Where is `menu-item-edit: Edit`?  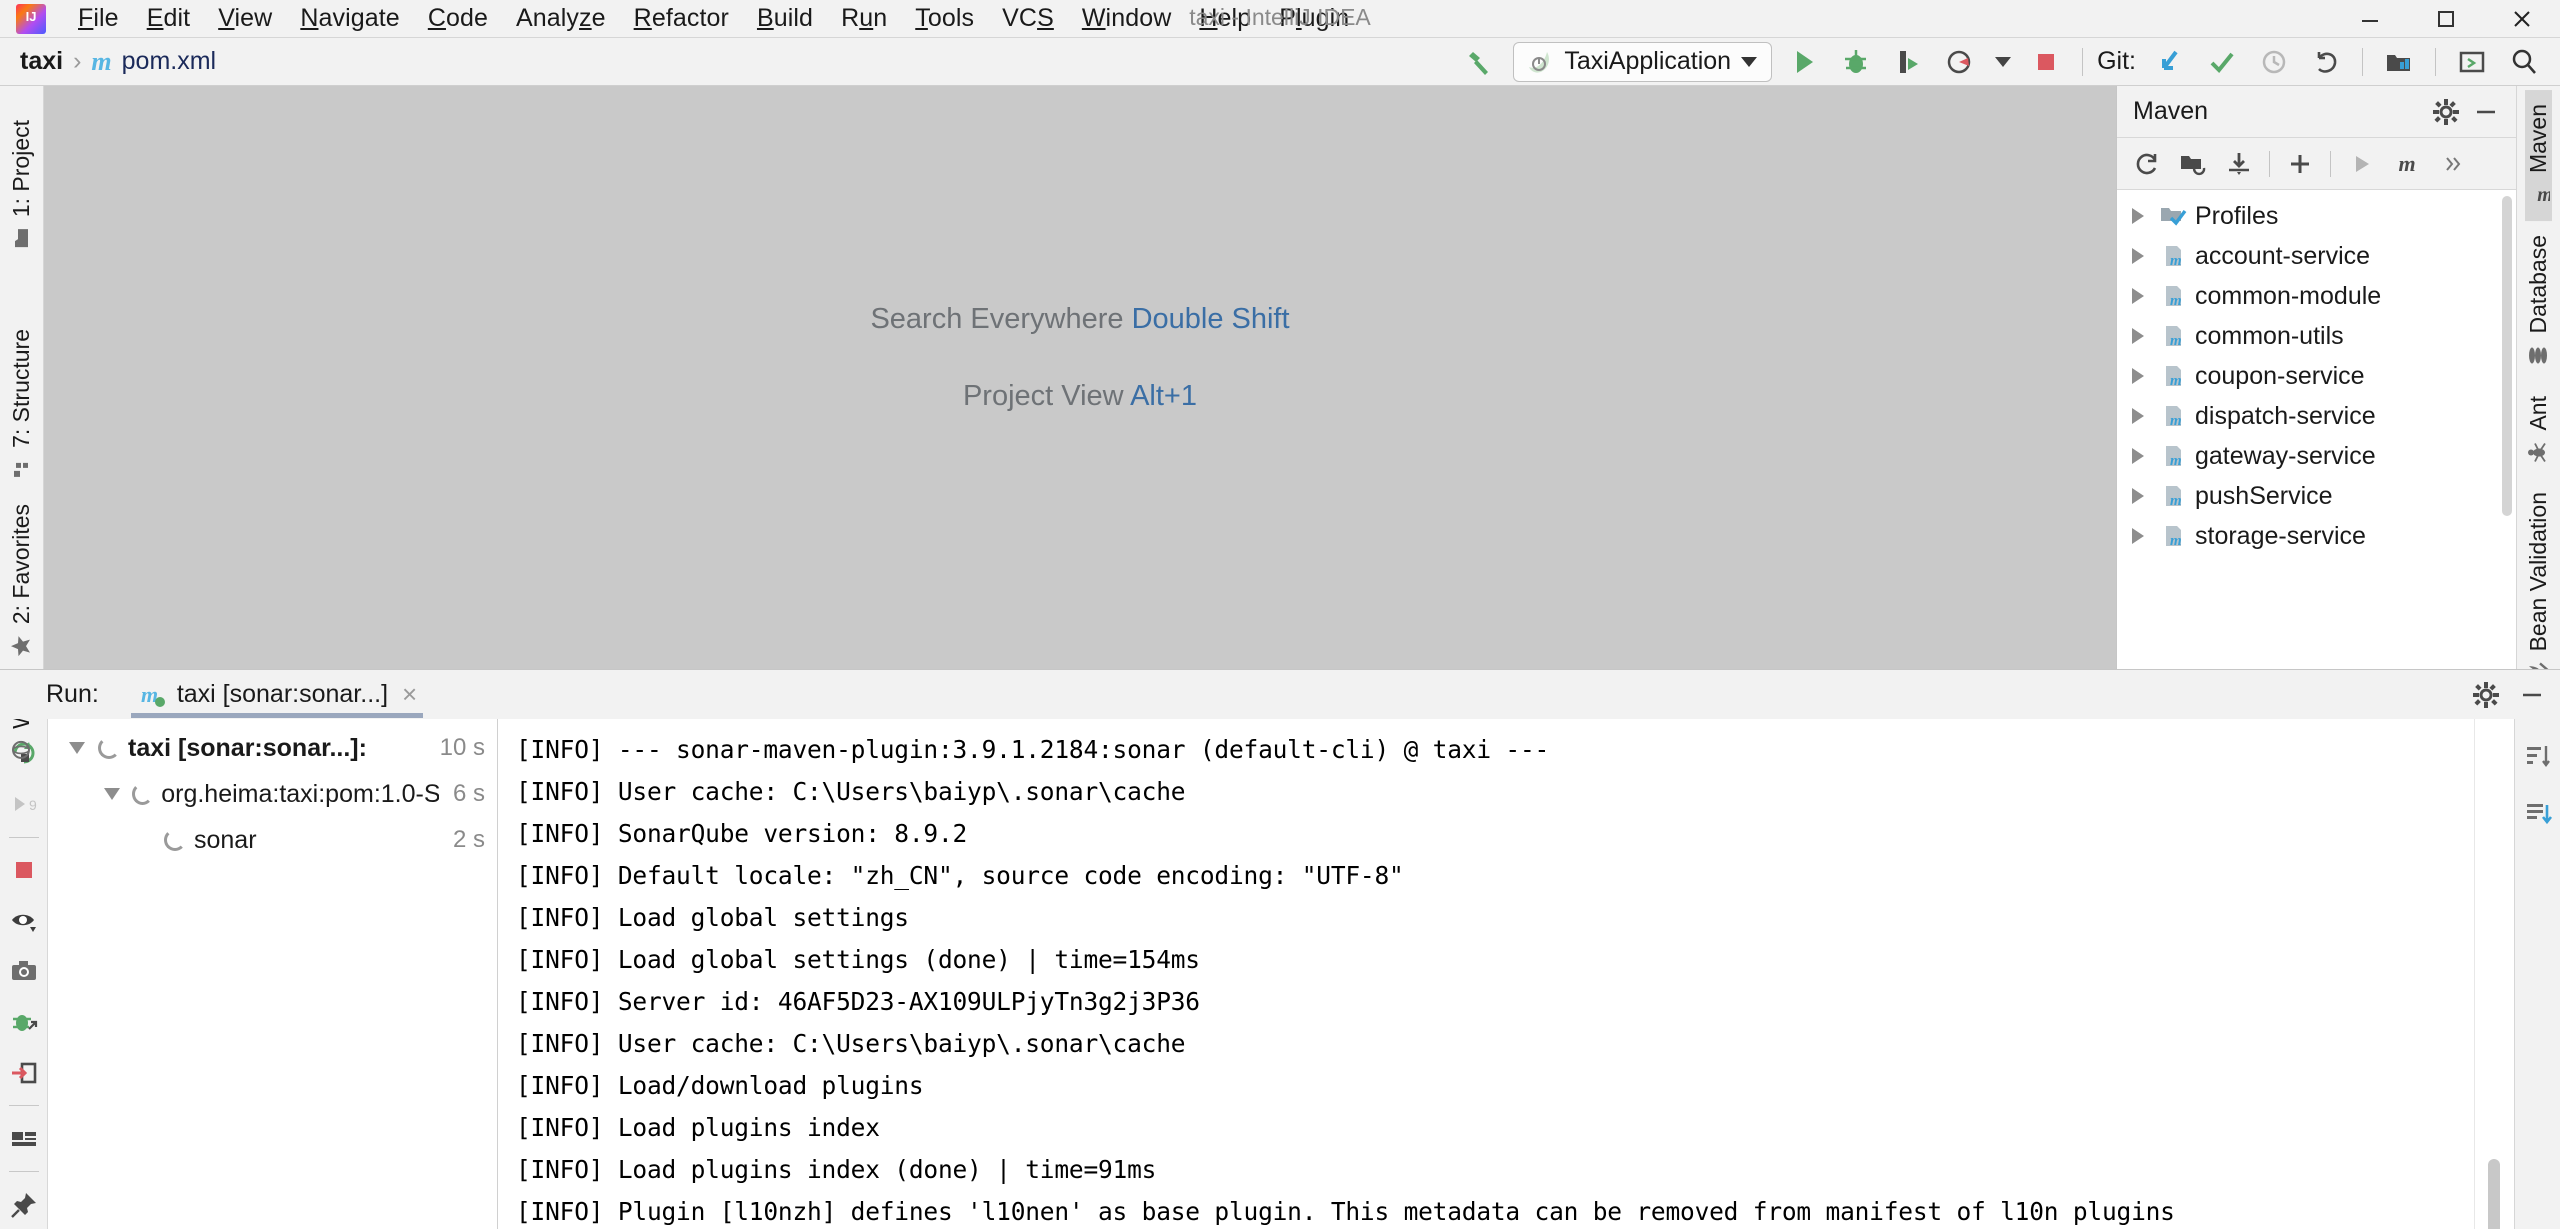
menu-item-edit: Edit is located at coordinates (169, 18).